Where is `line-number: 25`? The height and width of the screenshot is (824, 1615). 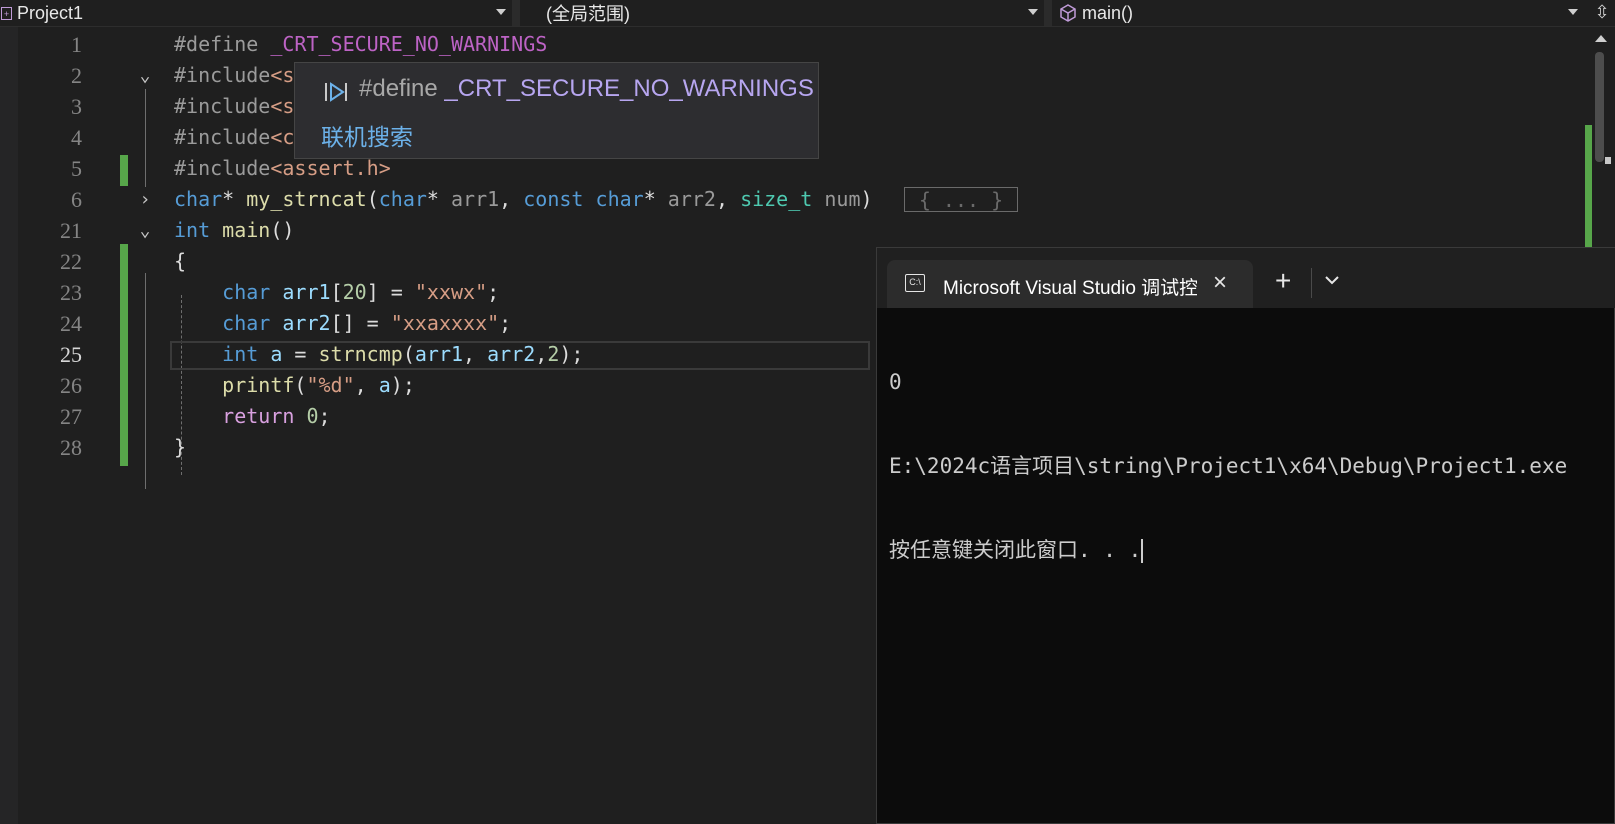
line-number: 25 is located at coordinates (71, 354).